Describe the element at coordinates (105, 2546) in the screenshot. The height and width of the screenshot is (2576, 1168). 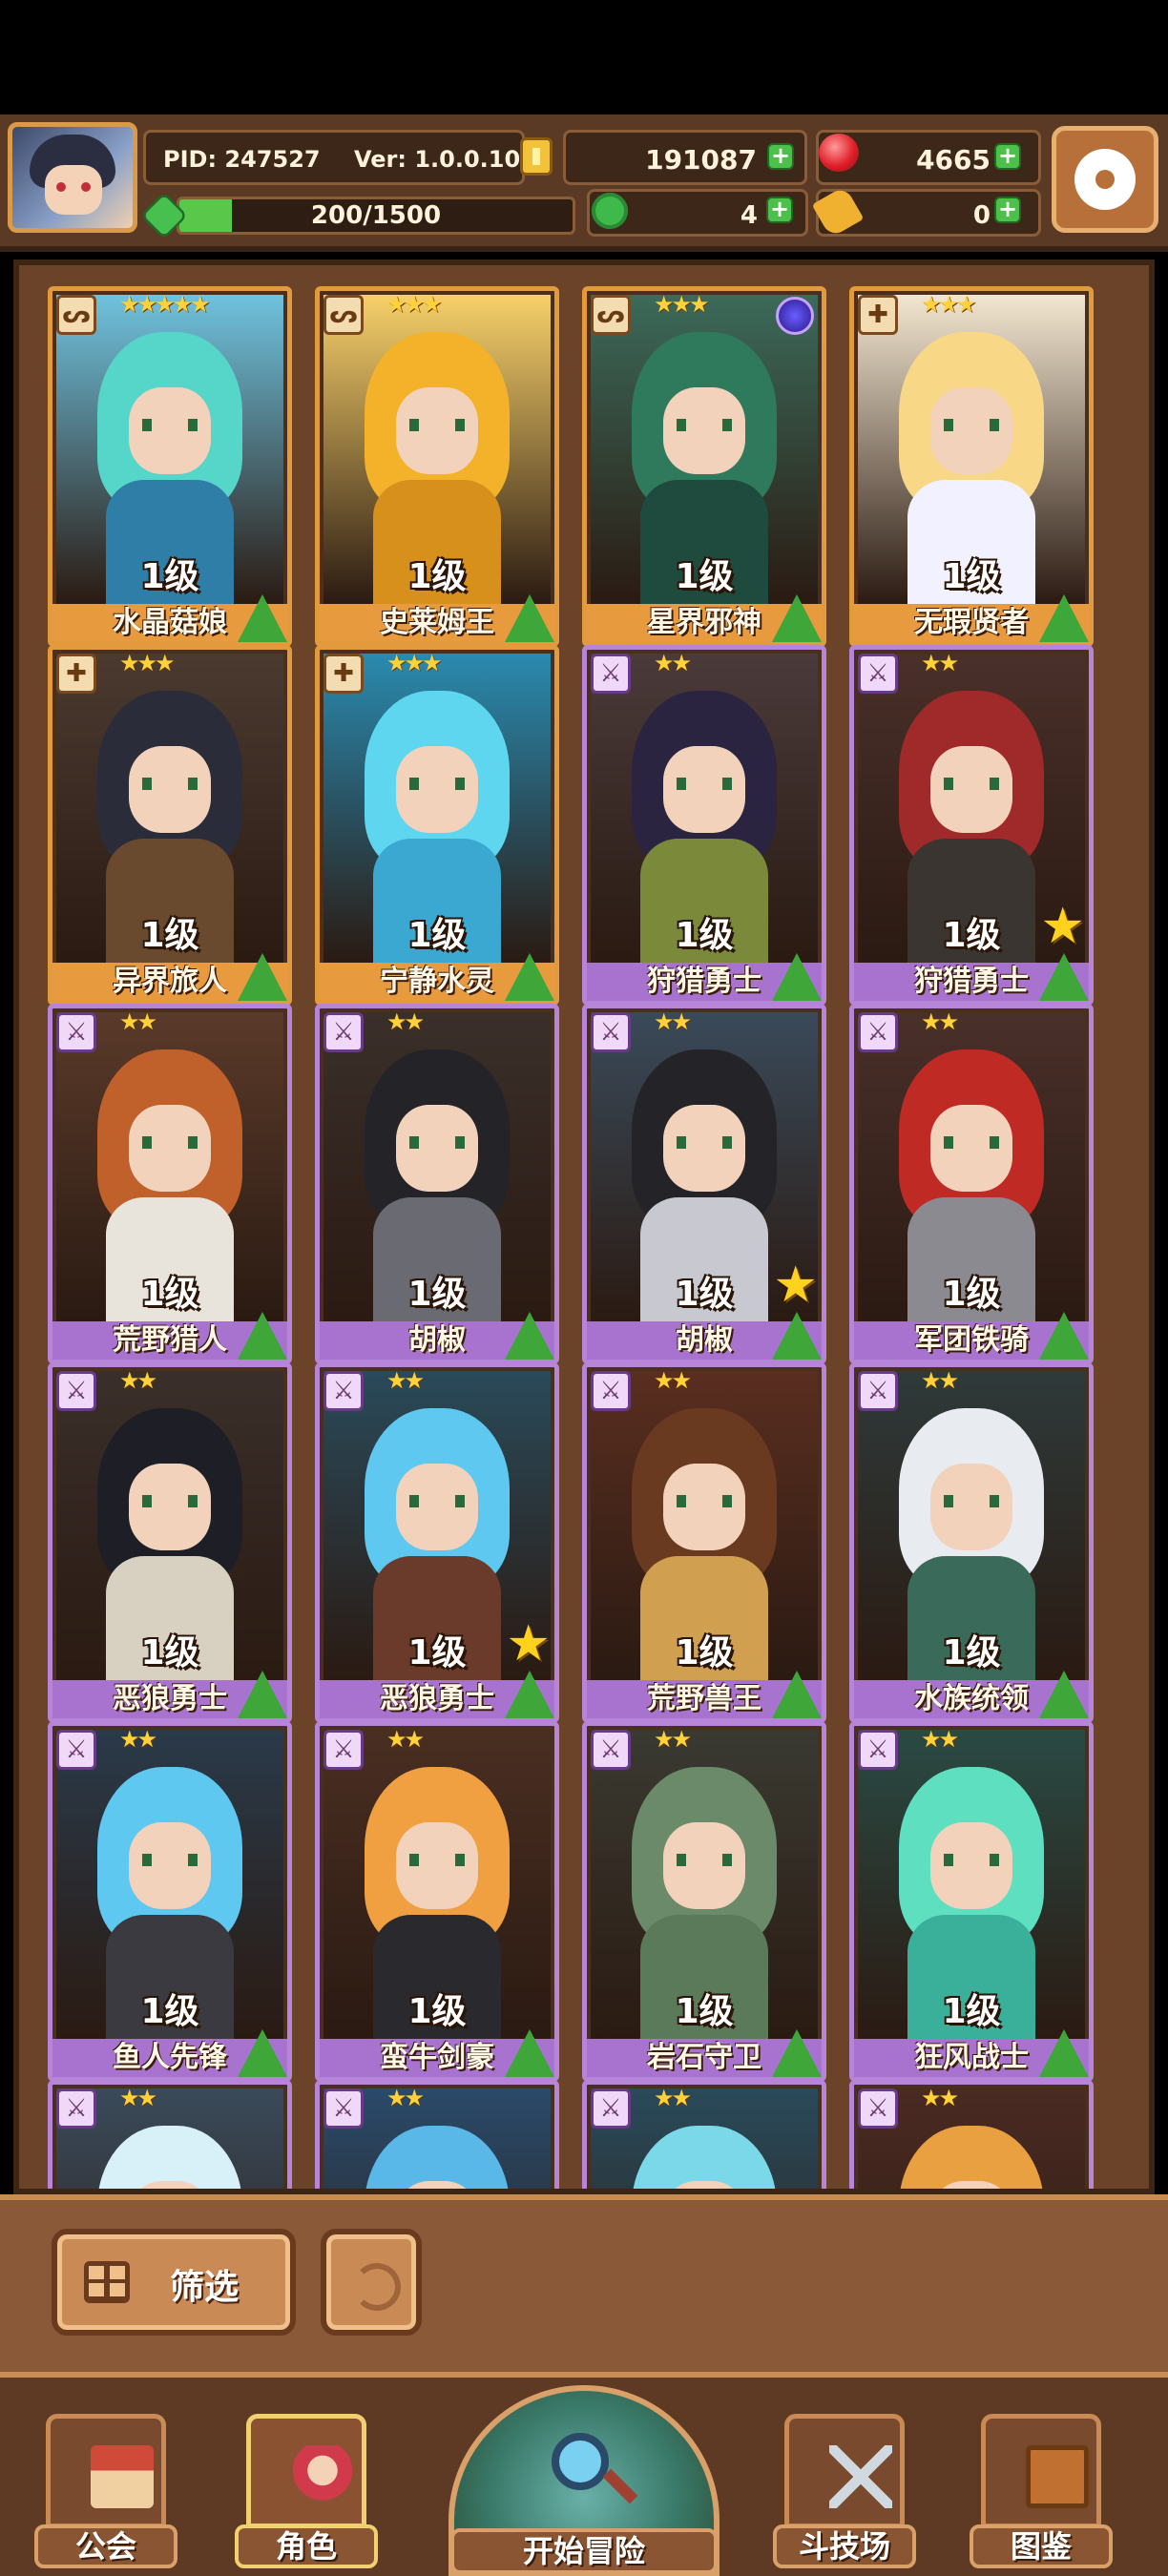
I see `nav-guild-label: 公会` at that location.